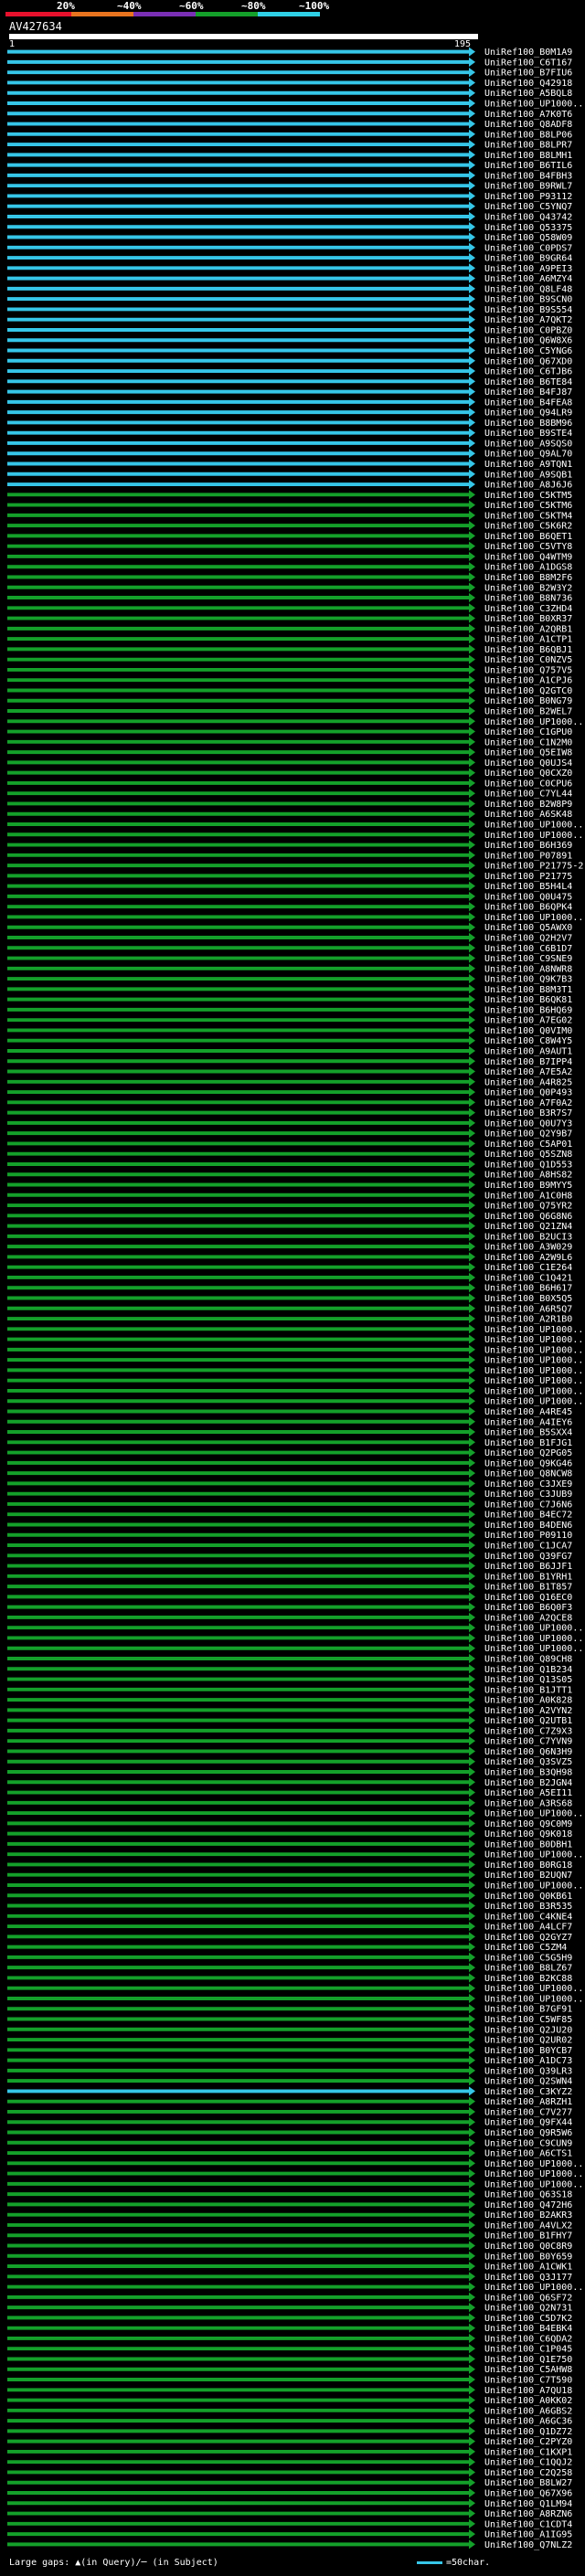  Describe the element at coordinates (289, 2019) in the screenshot. I see `hit-row: UniRef100_C5WF85` at that location.